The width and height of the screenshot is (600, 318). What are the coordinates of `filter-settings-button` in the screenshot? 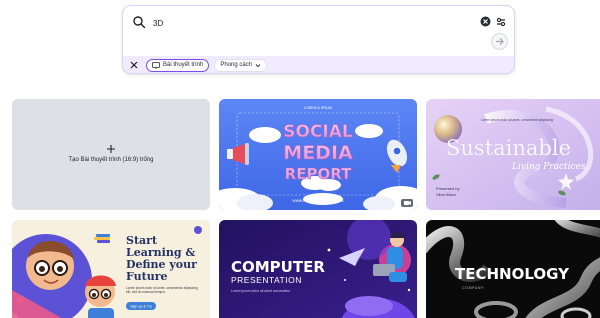 It's located at (501, 22).